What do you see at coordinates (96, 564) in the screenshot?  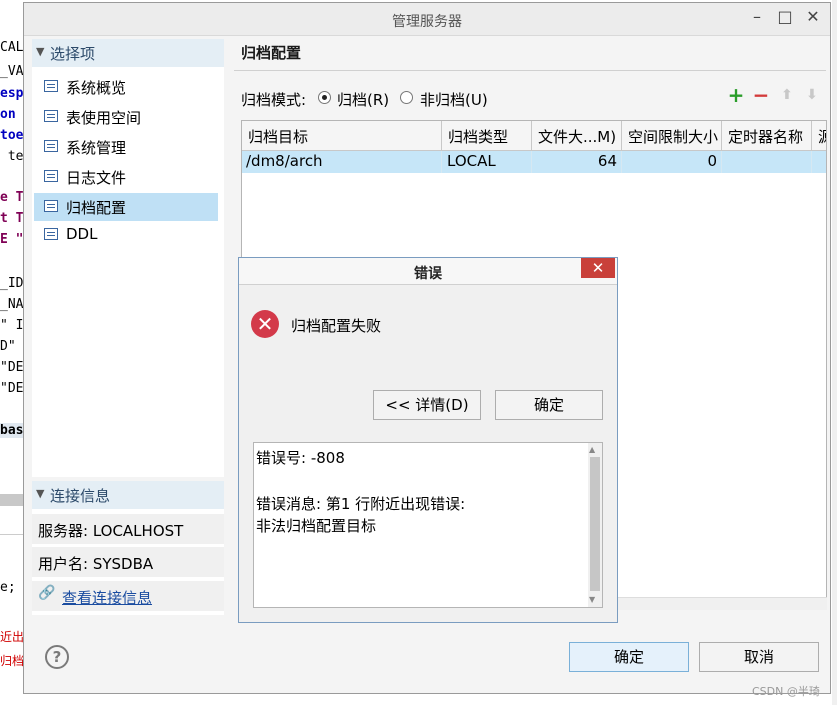 I see `user-label: 用户名: SYSDBA` at bounding box center [96, 564].